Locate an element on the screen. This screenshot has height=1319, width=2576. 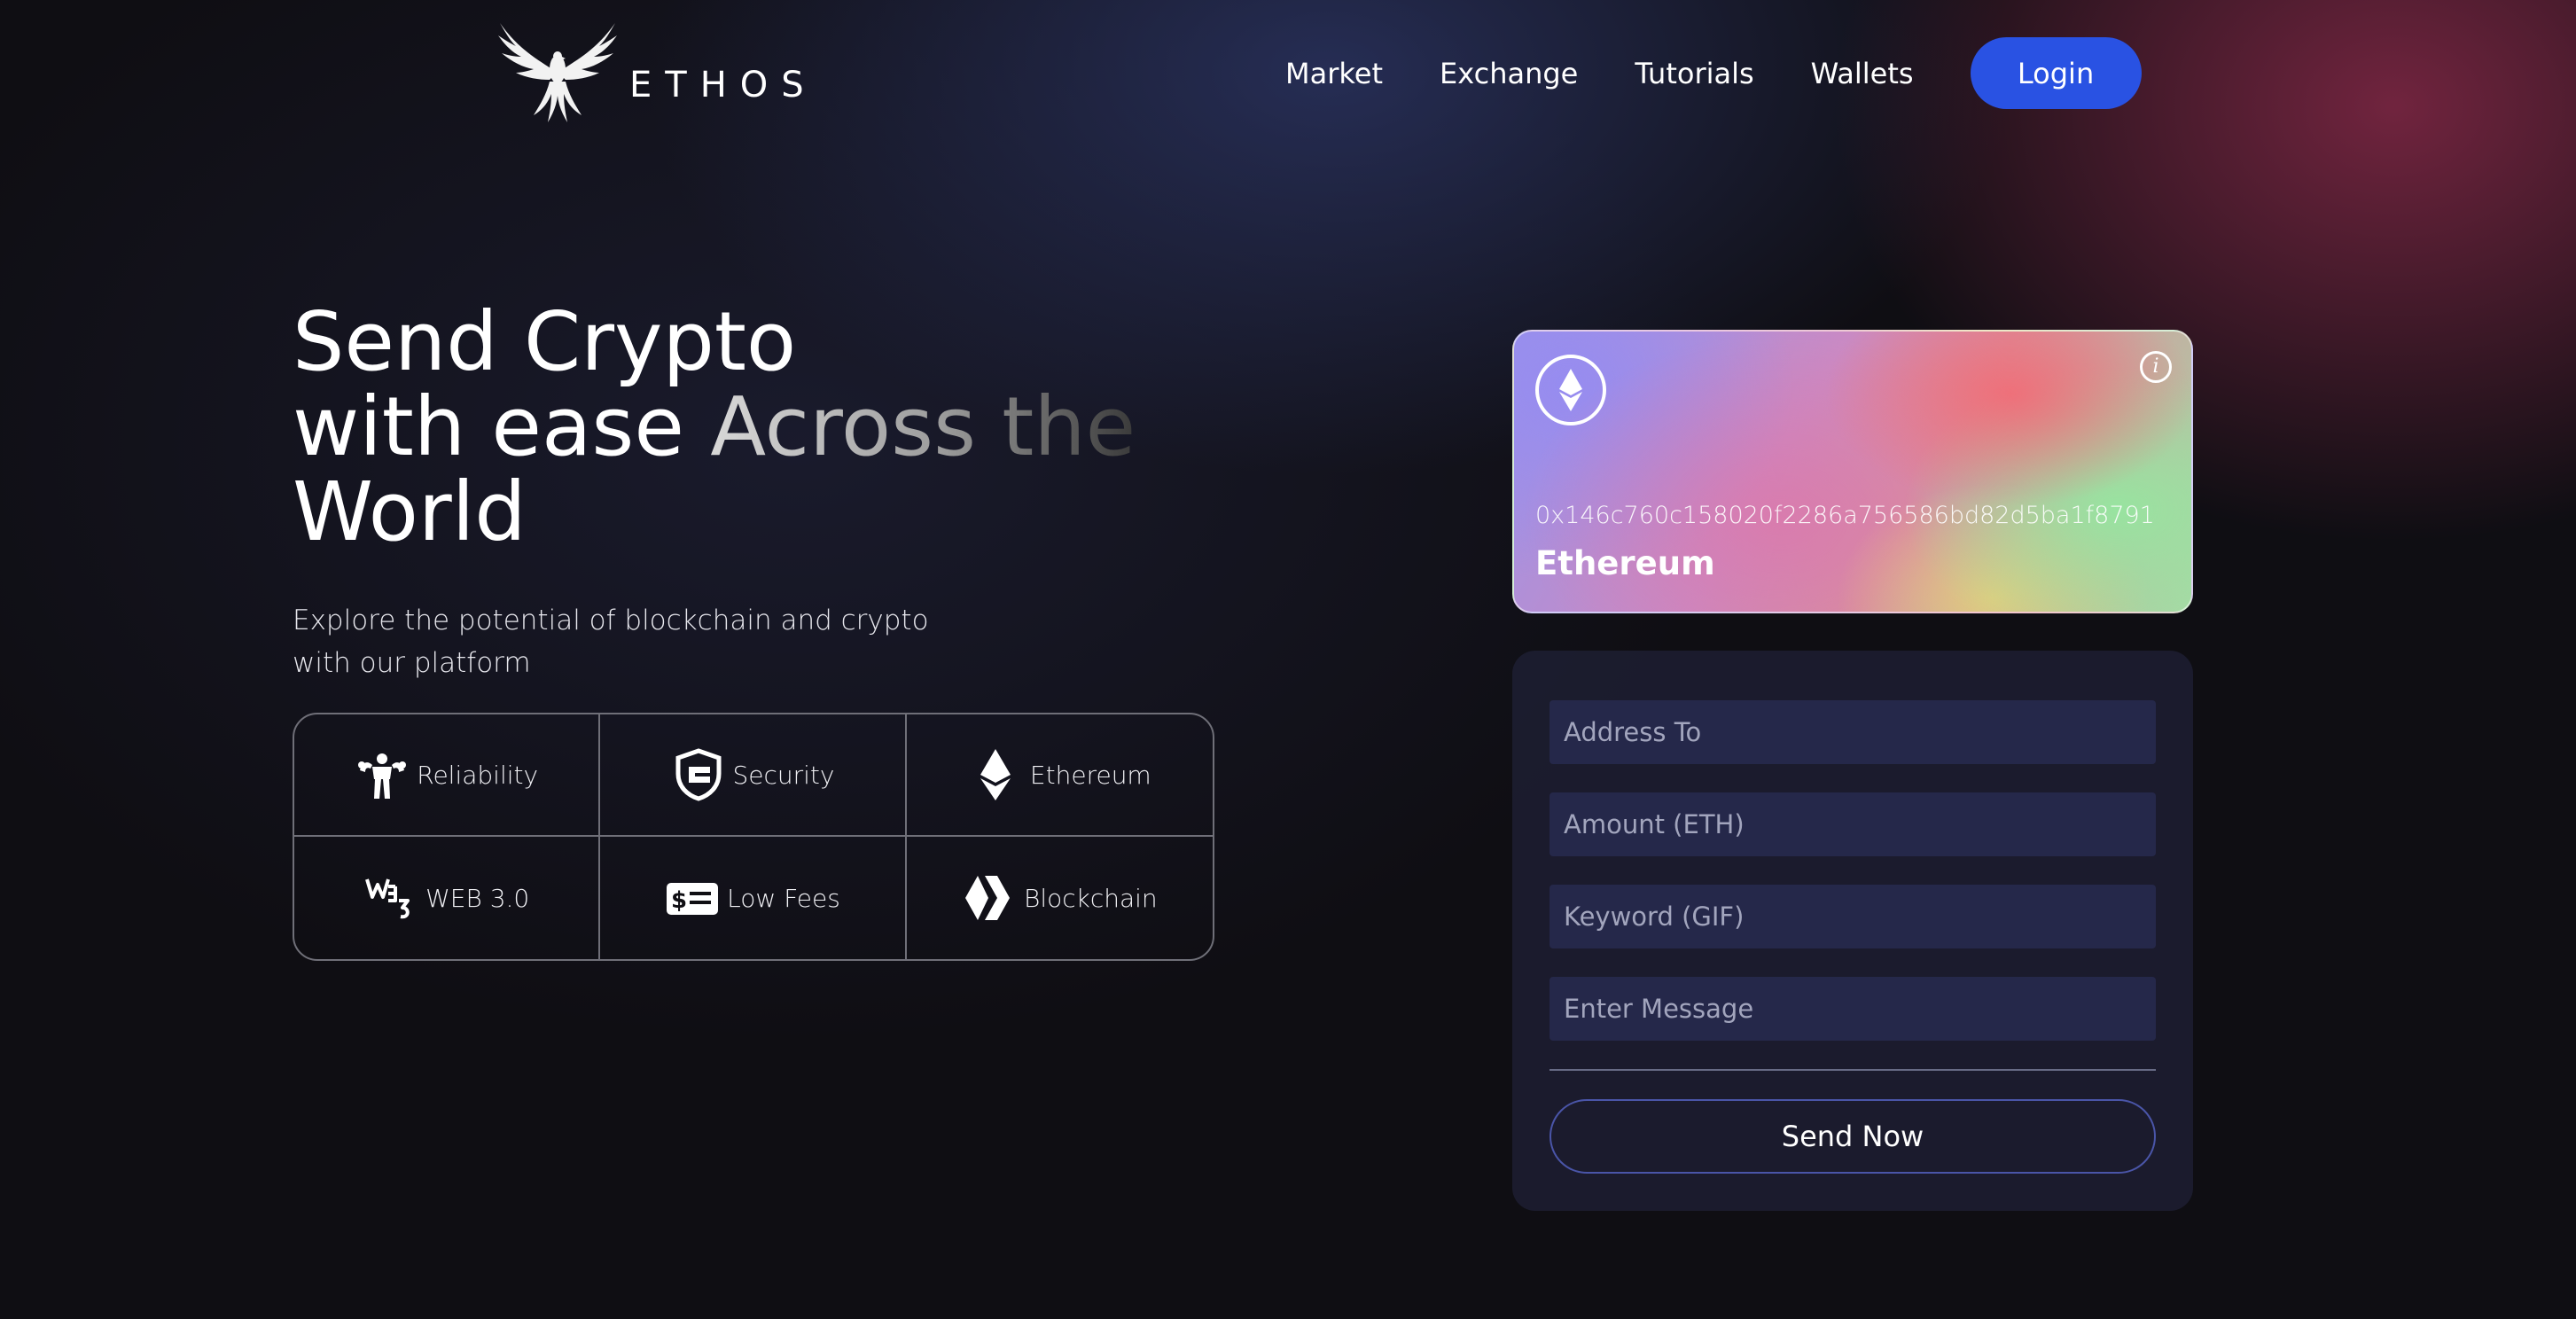
feature-reliability: Reliability is located at coordinates (447, 776).